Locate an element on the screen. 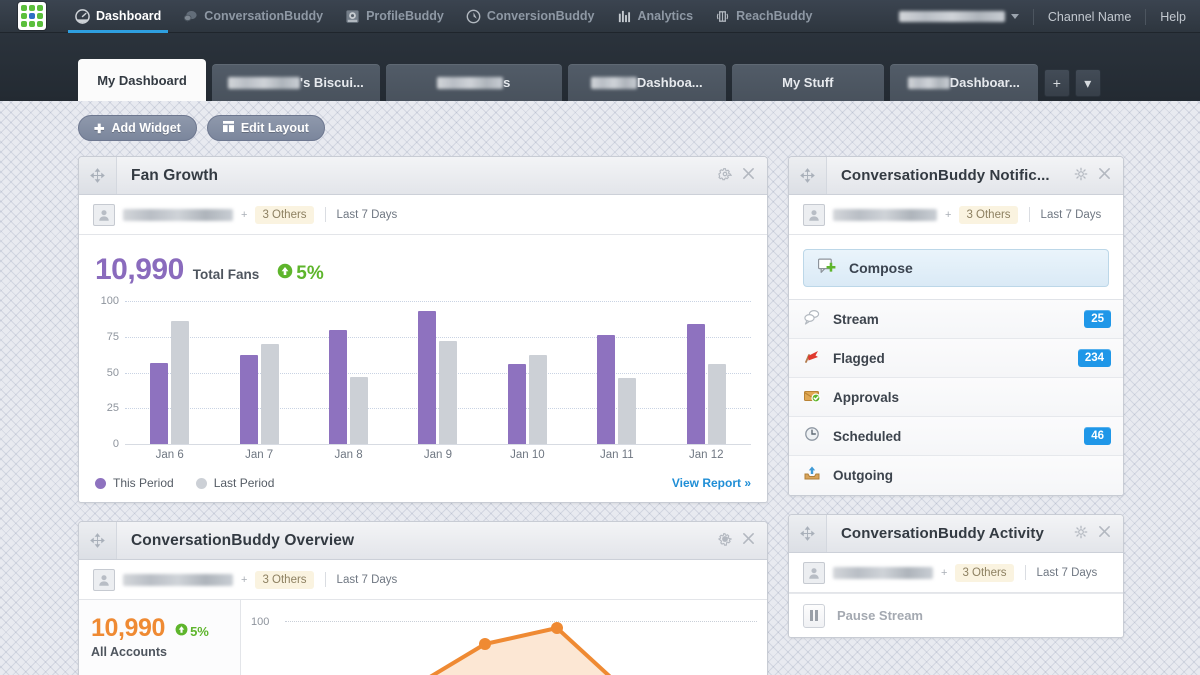  pause-icon is located at coordinates (814, 615).